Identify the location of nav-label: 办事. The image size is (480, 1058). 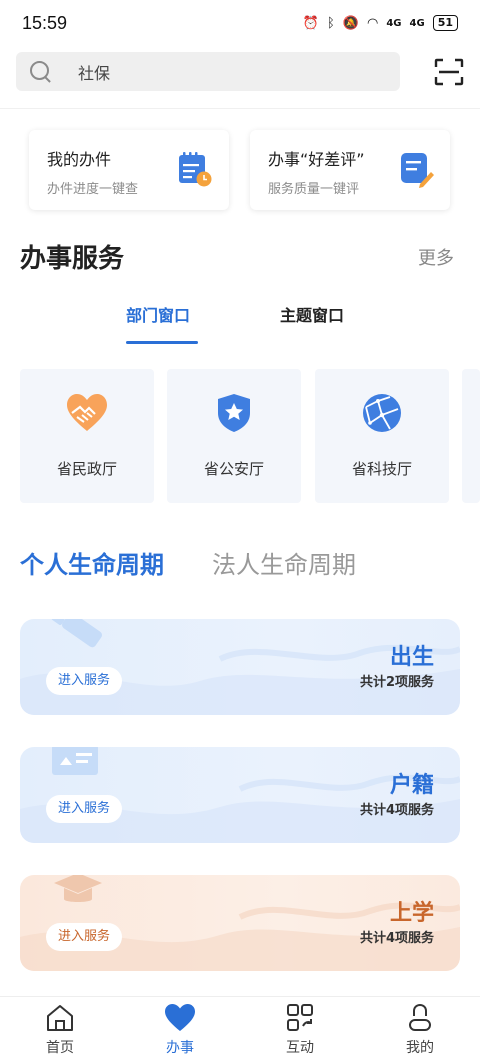
(180, 1048).